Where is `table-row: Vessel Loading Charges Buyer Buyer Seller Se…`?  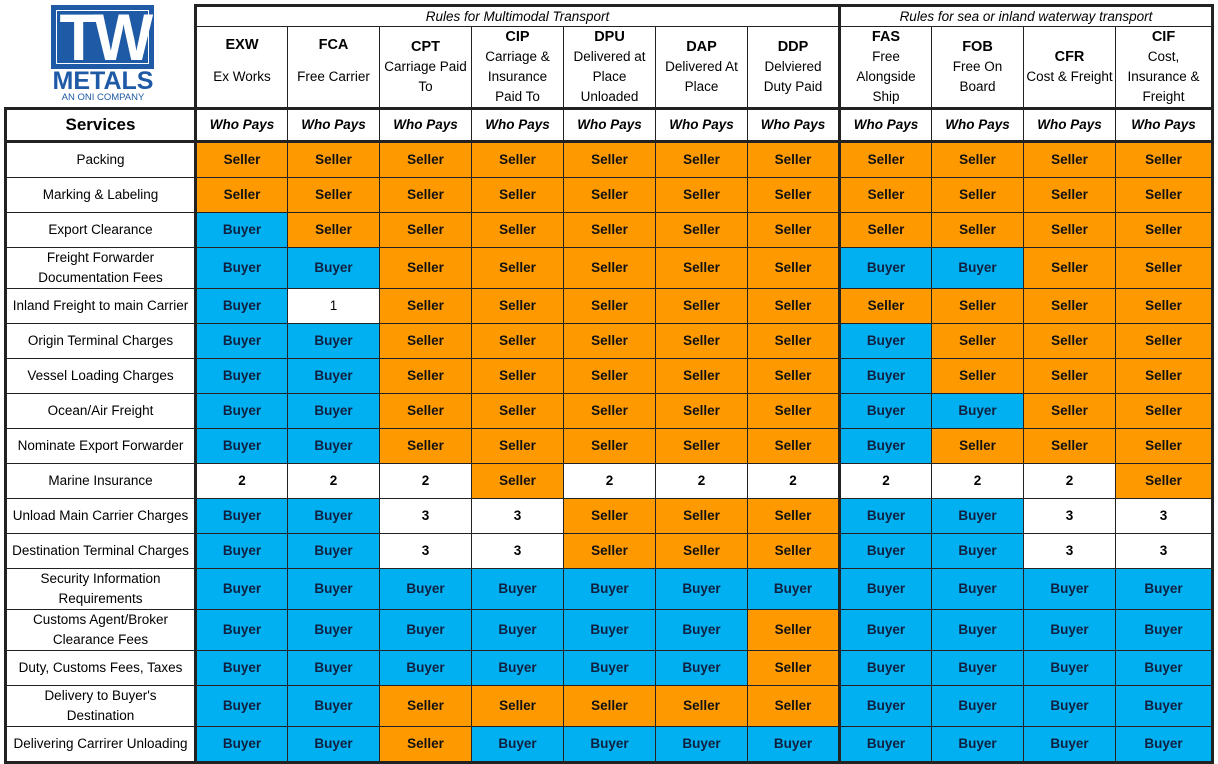 table-row: Vessel Loading Charges Buyer Buyer Seller Se… is located at coordinates (609, 376).